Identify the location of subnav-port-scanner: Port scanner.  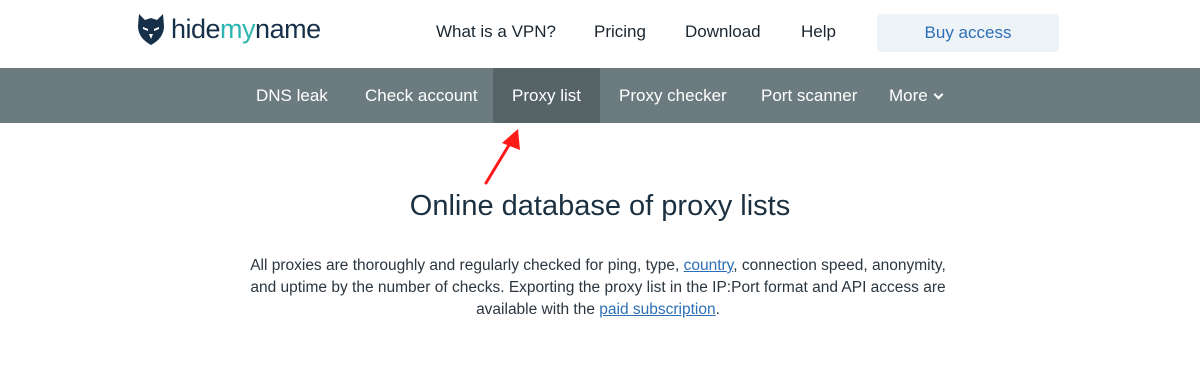
(809, 95).